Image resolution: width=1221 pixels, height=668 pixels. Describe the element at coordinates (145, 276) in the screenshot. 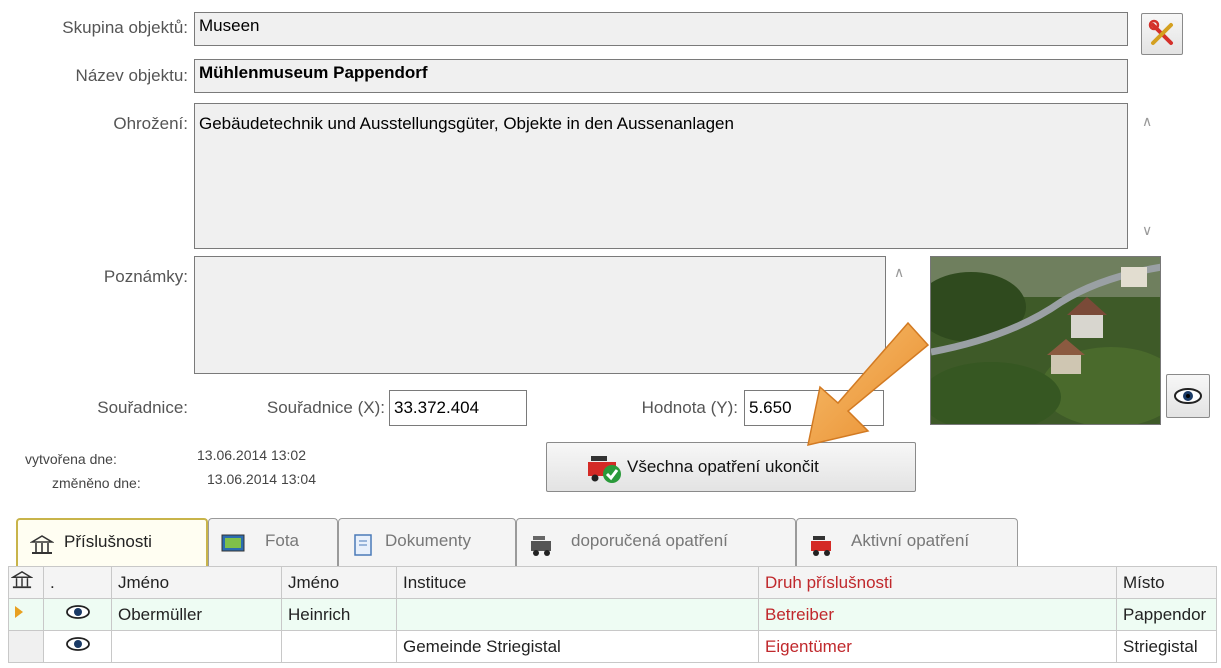

I see `notes-label: Poznámky:` at that location.